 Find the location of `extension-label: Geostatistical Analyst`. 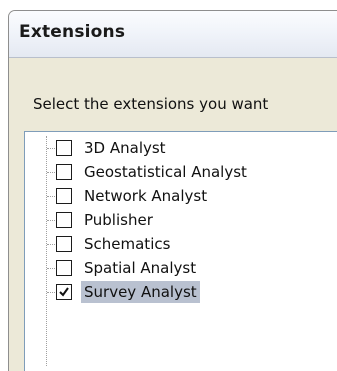

extension-label: Geostatistical Analyst is located at coordinates (165, 172).